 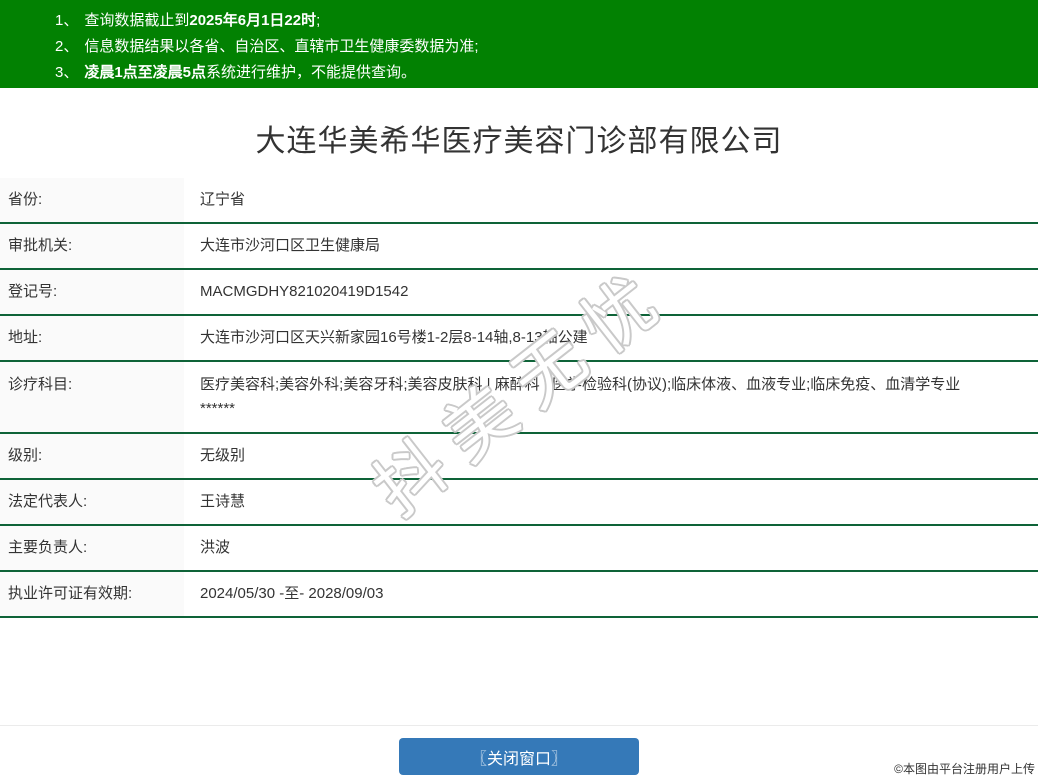 I want to click on table-row: 地址: 大连市沙河口区天兴新家园16号楼1-2层8-14轴,8-13轴公建, so click(x=519, y=339).